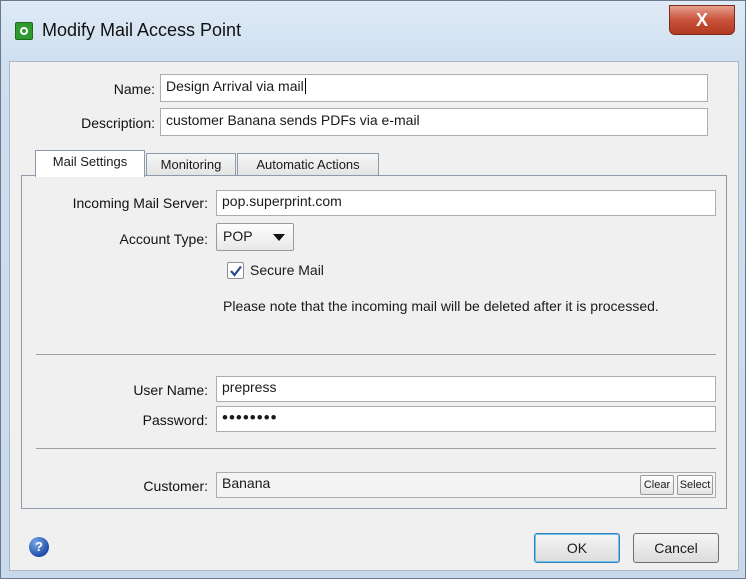 Image resolution: width=746 pixels, height=579 pixels. I want to click on window-title: Modify Mail Access Point, so click(142, 30).